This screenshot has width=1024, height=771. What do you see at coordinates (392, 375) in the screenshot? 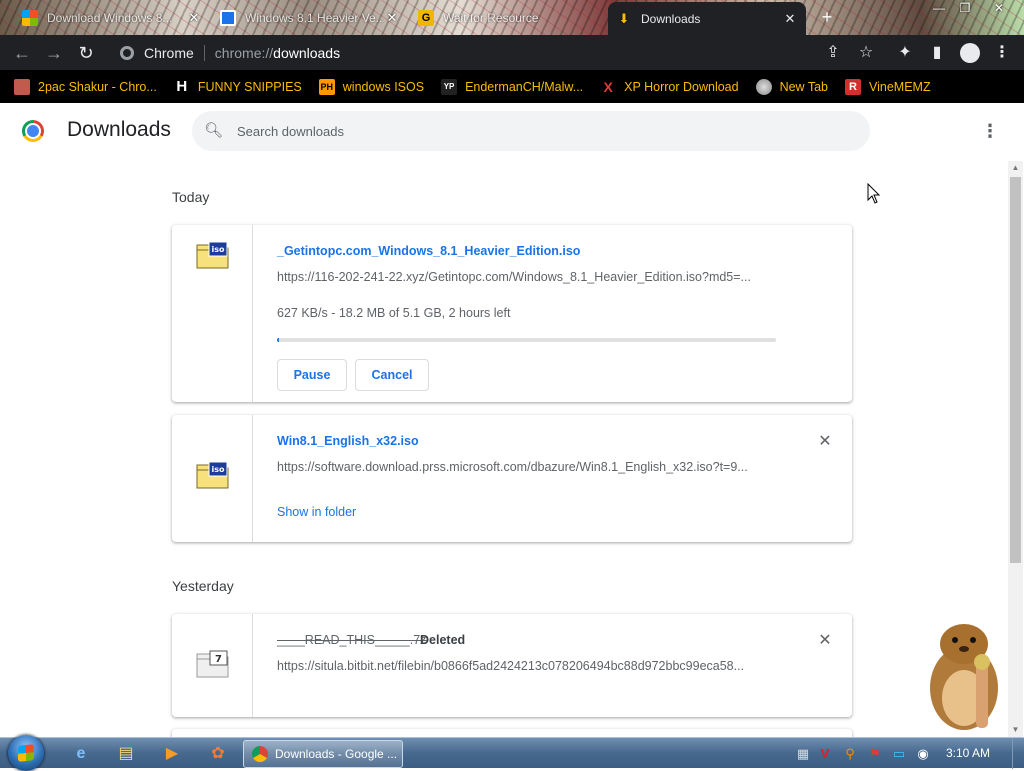
I see `cancel-button: Cancel` at bounding box center [392, 375].